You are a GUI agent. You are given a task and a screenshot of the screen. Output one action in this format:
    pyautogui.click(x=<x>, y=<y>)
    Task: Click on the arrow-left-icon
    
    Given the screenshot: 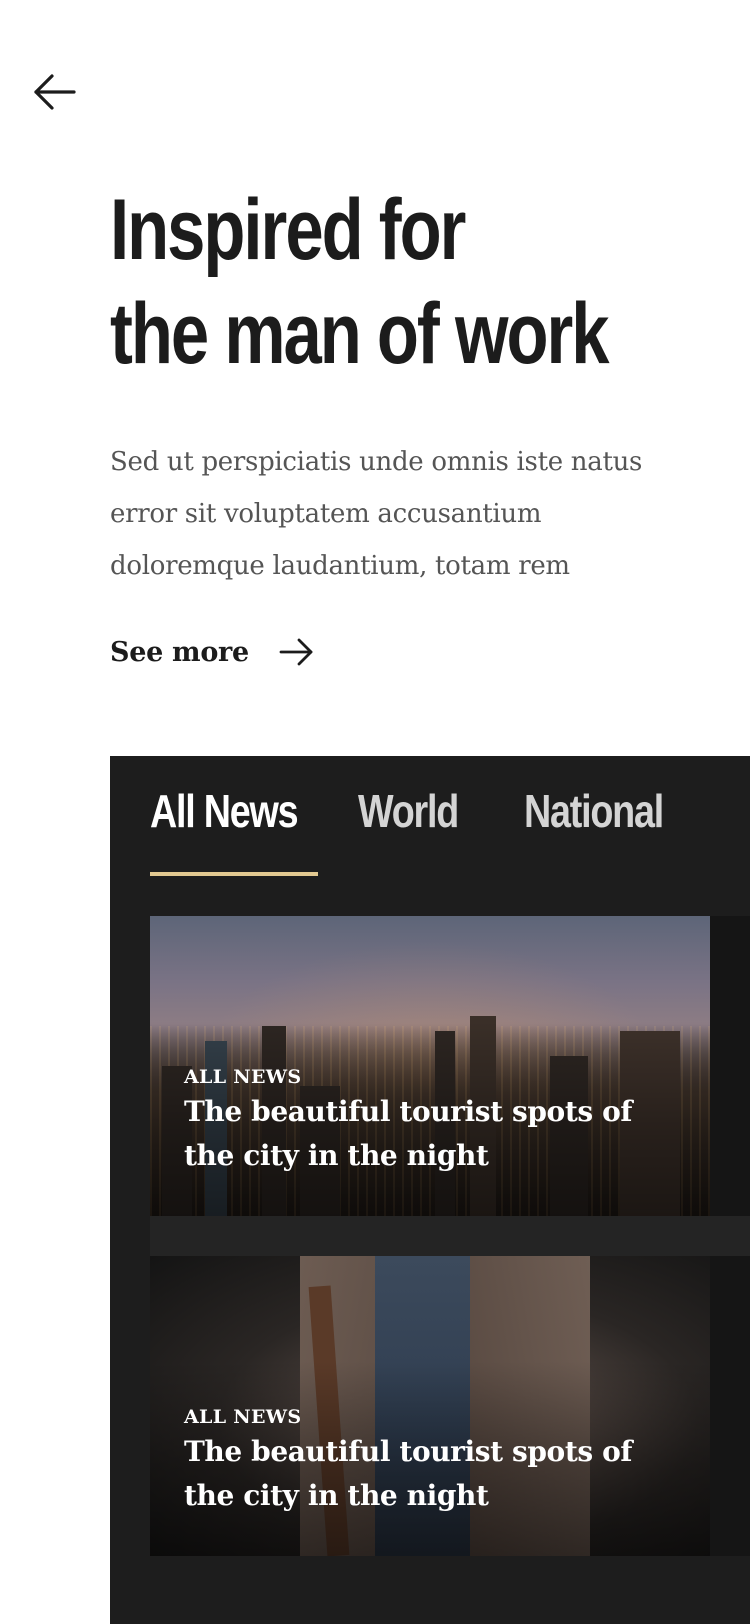 What is the action you would take?
    pyautogui.click(x=55, y=92)
    